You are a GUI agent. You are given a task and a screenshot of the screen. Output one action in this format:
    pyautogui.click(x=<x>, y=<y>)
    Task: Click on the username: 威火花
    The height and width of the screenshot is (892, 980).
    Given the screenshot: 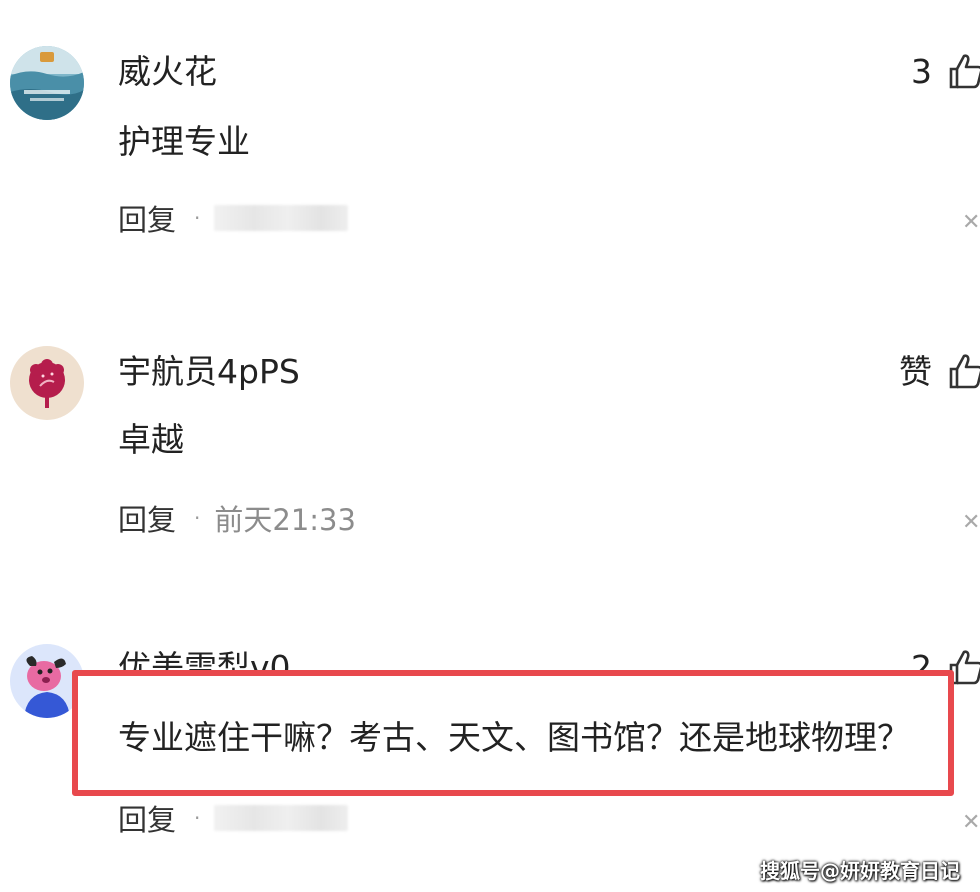 What is the action you would take?
    pyautogui.click(x=167, y=72)
    